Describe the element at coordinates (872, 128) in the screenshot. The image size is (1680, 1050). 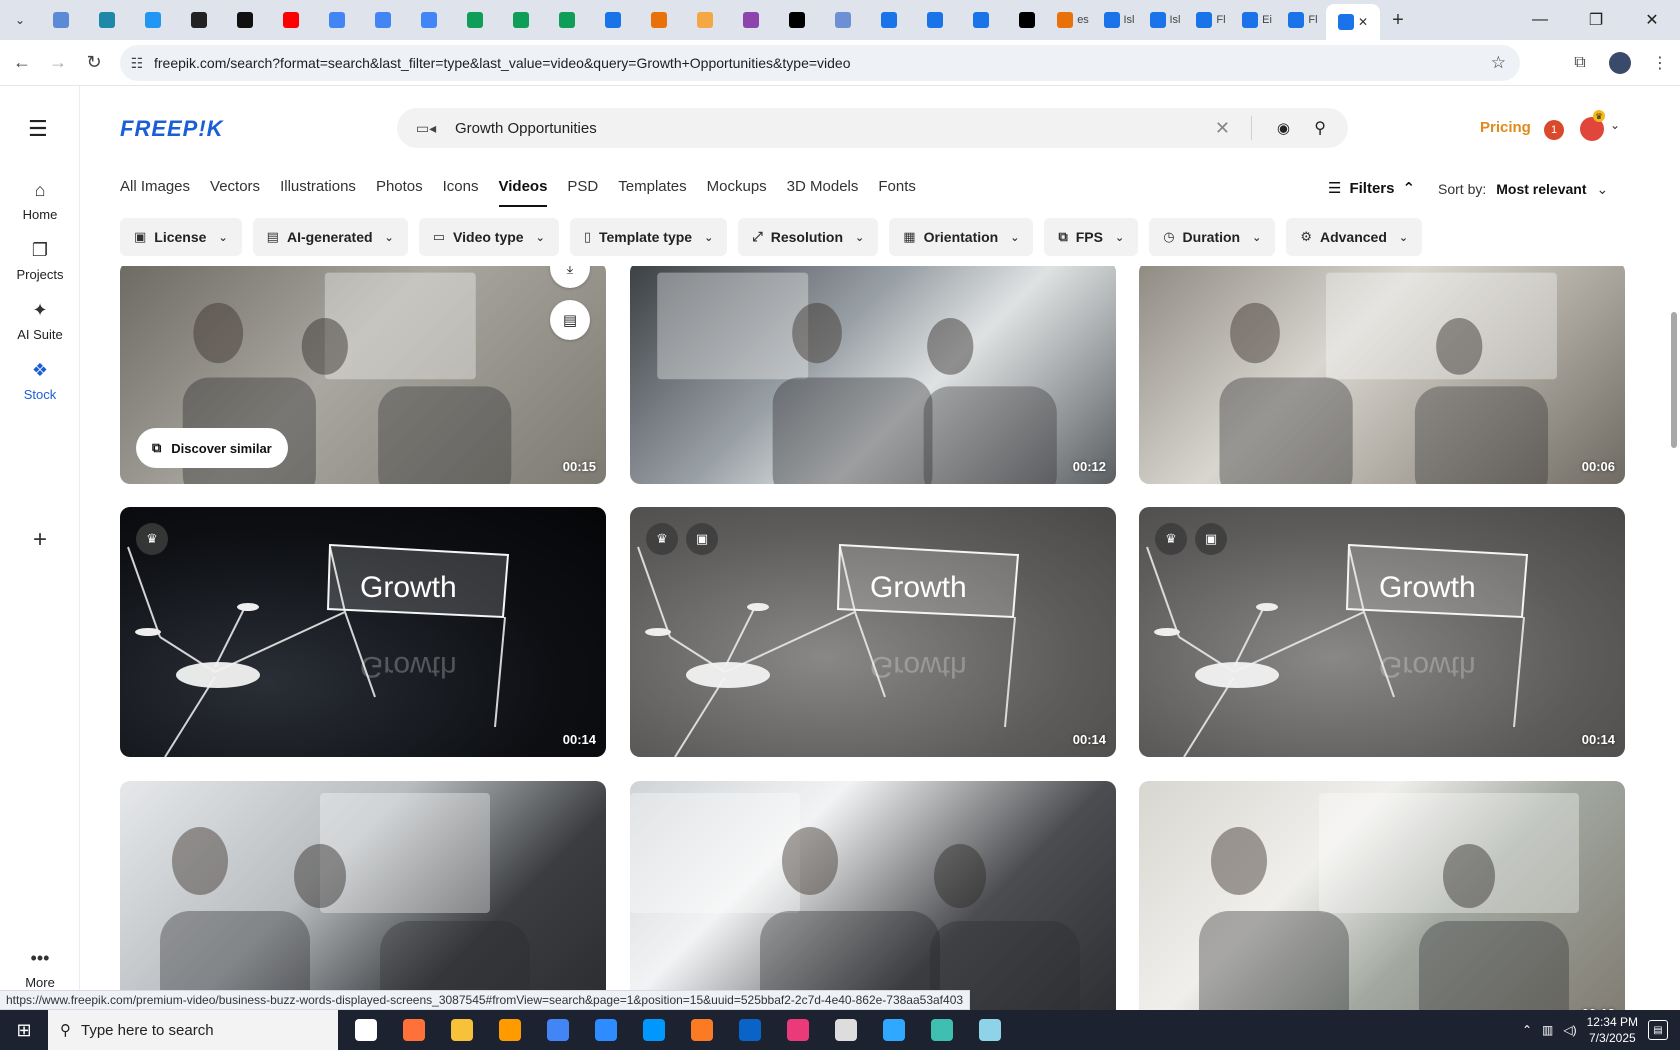
I see `search-bar: ▭◂ Growth Opportunities ✕ ◉ ⚲` at that location.